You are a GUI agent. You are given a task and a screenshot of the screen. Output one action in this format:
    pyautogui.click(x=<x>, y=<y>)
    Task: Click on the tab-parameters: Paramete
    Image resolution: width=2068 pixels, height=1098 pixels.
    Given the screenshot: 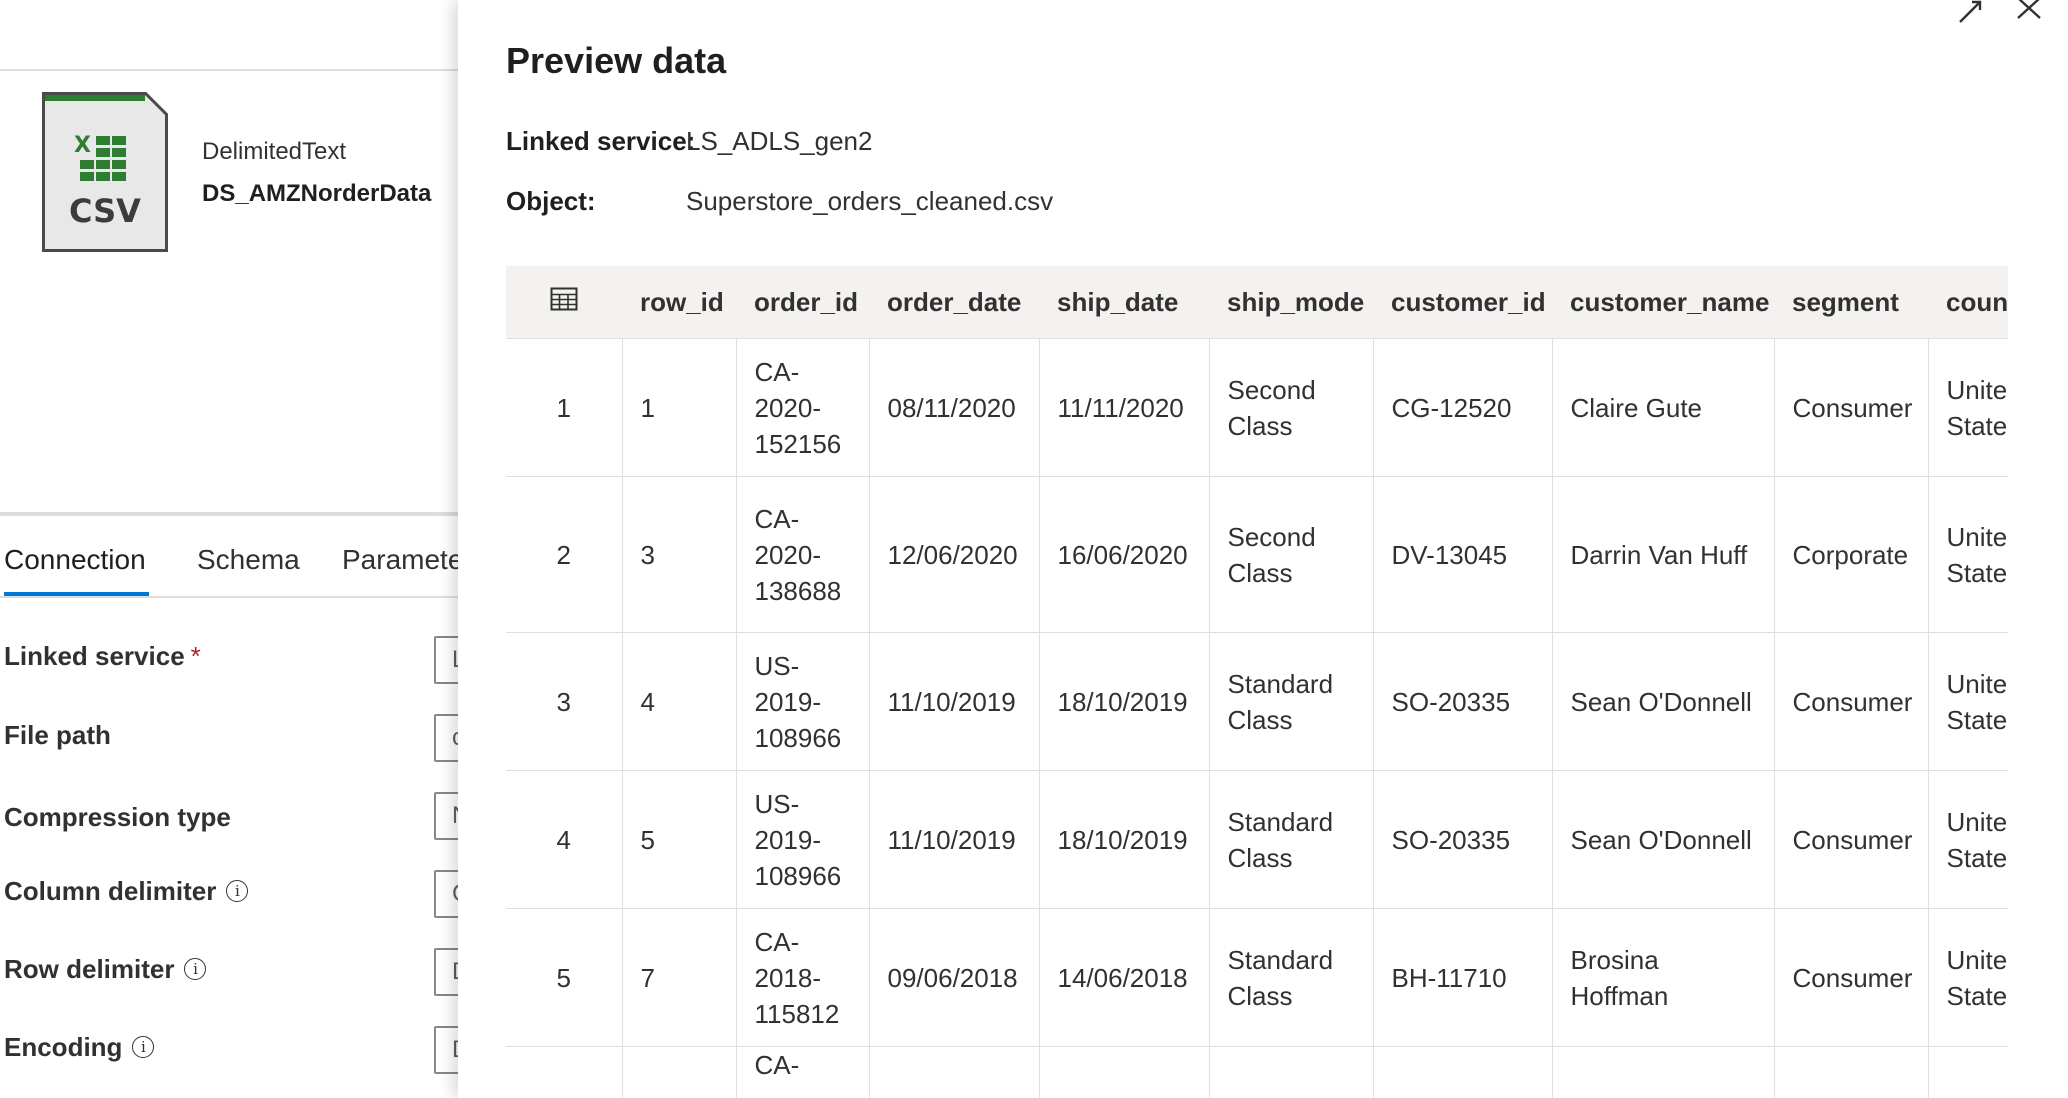 What is the action you would take?
    pyautogui.click(x=402, y=560)
    